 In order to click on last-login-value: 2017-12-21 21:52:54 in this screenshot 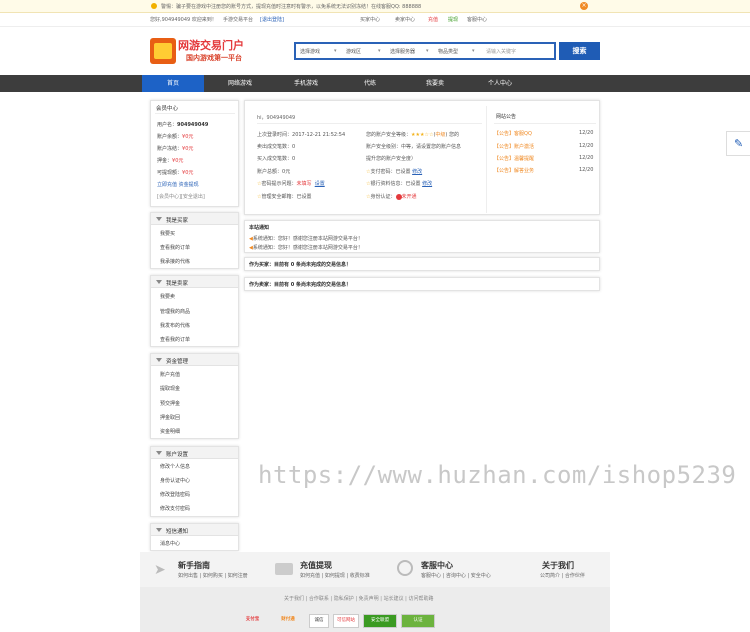, I will do `click(319, 135)`.